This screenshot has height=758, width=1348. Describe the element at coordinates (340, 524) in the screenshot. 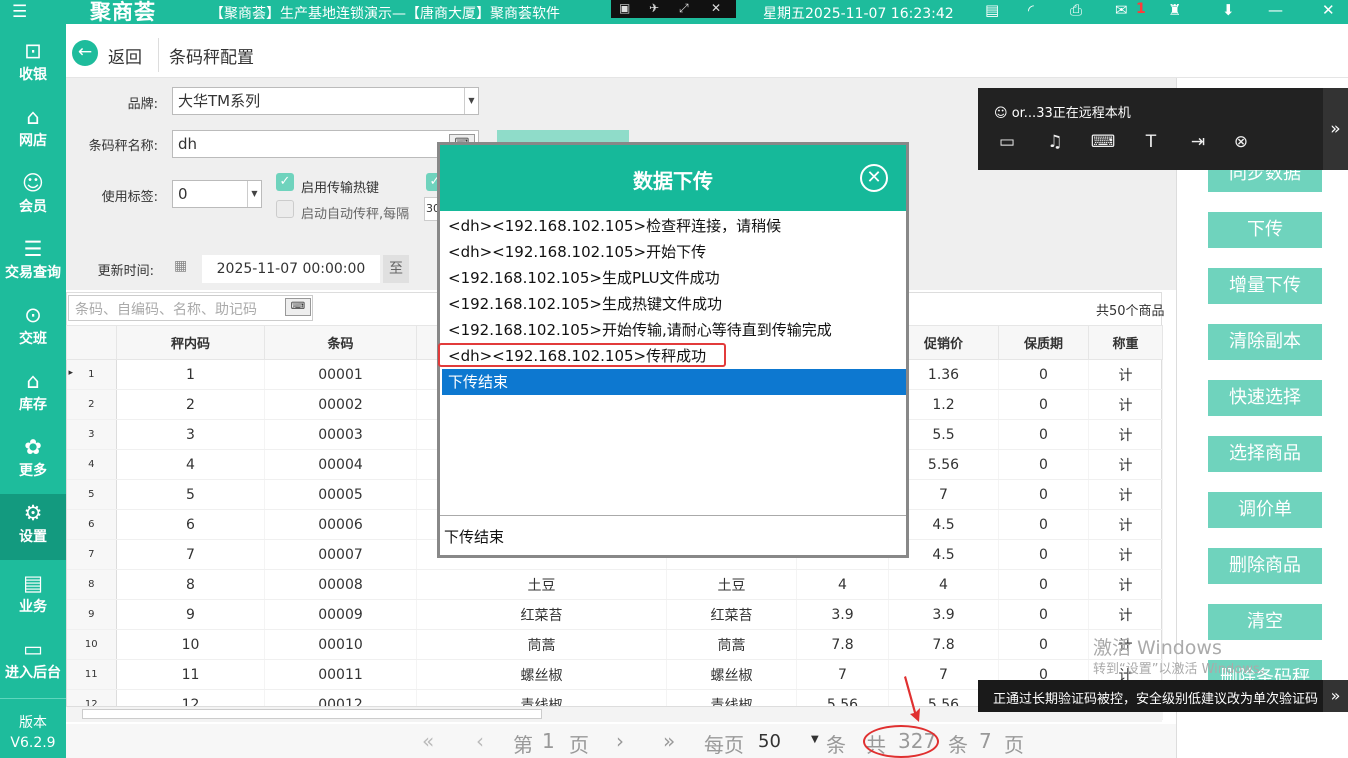

I see `table-cell: 00006` at that location.